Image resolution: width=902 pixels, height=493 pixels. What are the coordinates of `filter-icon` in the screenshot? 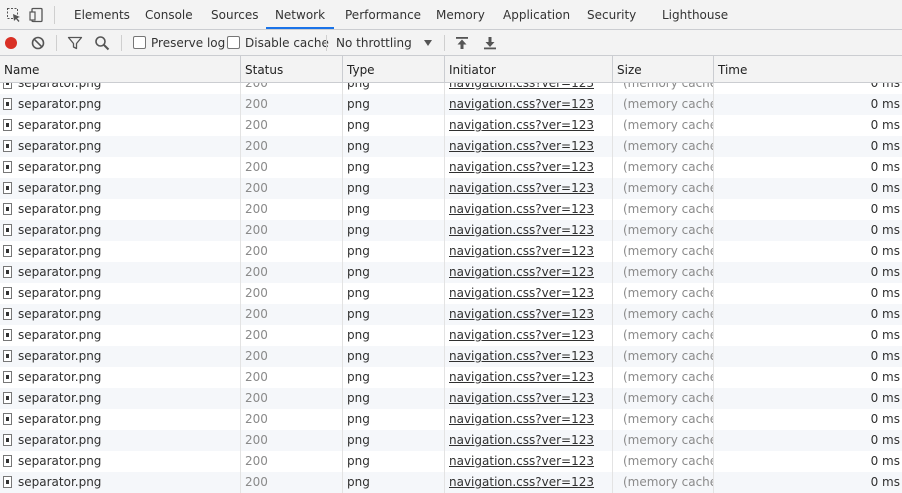 It's located at (75, 43).